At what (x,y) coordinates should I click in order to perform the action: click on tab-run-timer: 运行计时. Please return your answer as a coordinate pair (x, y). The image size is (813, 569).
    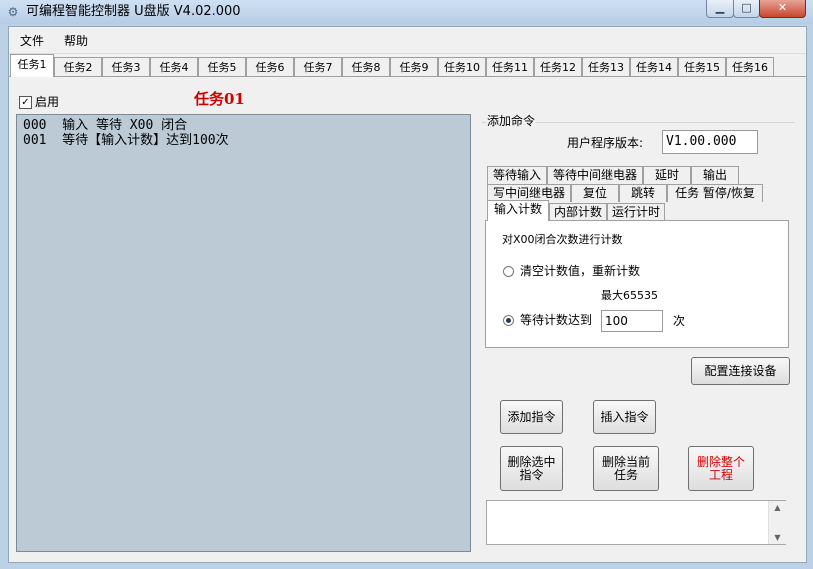
    Looking at the image, I should click on (636, 212).